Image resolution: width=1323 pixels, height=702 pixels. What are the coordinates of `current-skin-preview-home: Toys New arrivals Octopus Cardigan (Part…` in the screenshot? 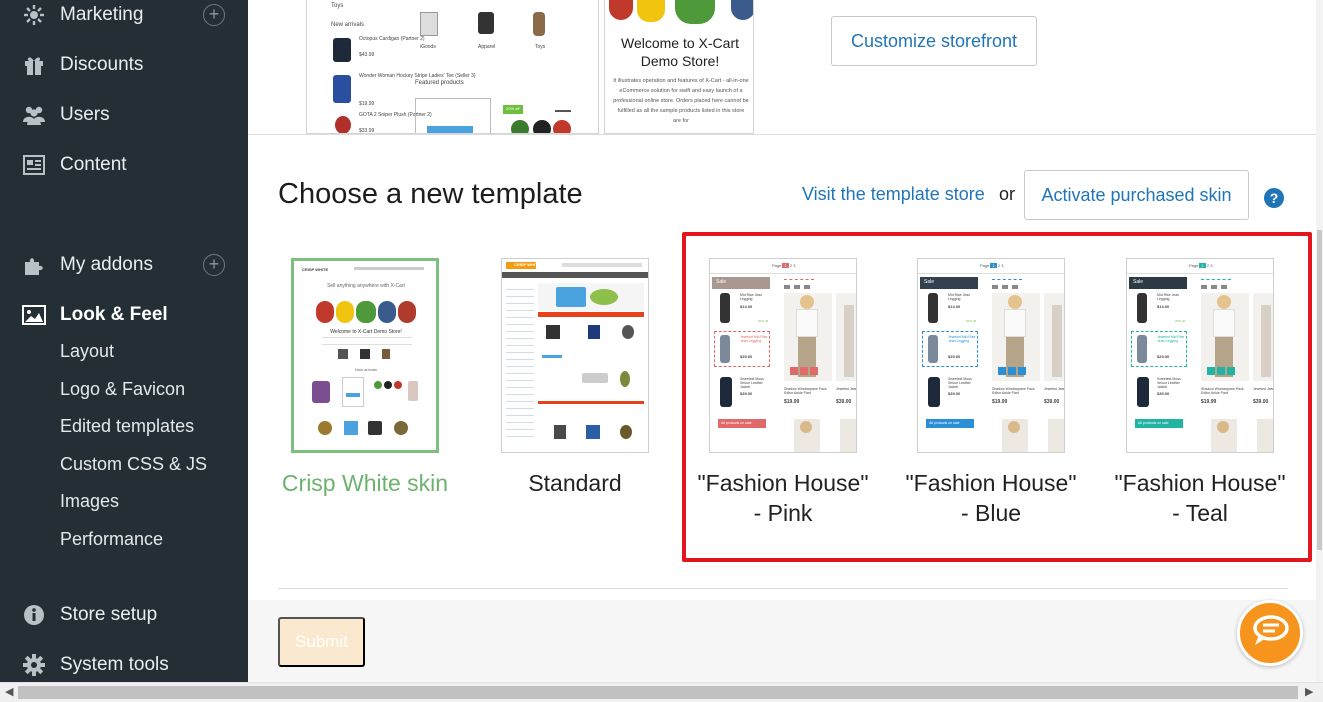 It's located at (452, 67).